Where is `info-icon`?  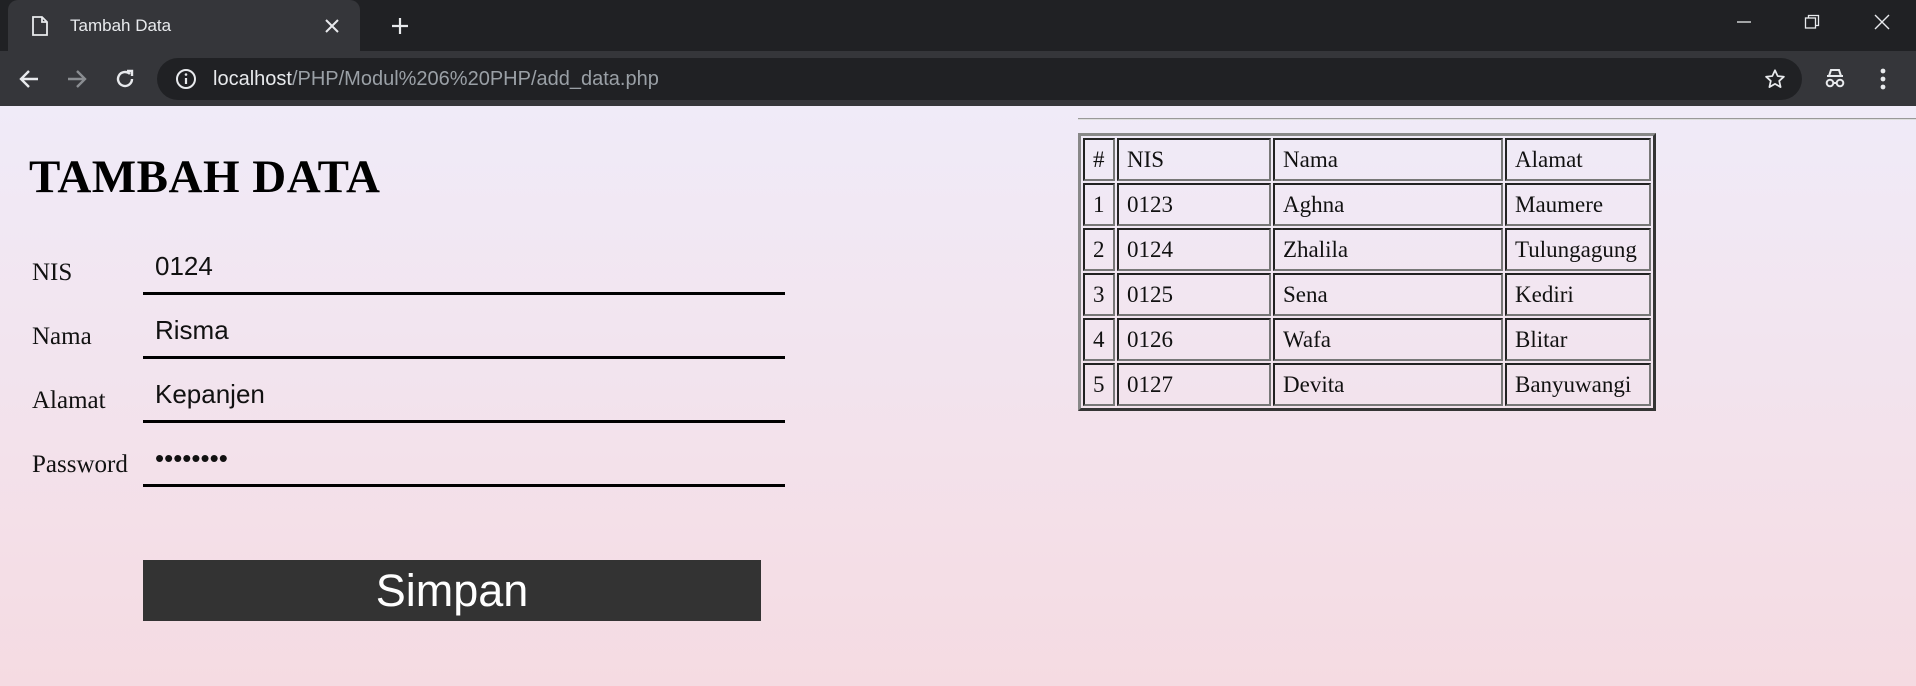
info-icon is located at coordinates (186, 79).